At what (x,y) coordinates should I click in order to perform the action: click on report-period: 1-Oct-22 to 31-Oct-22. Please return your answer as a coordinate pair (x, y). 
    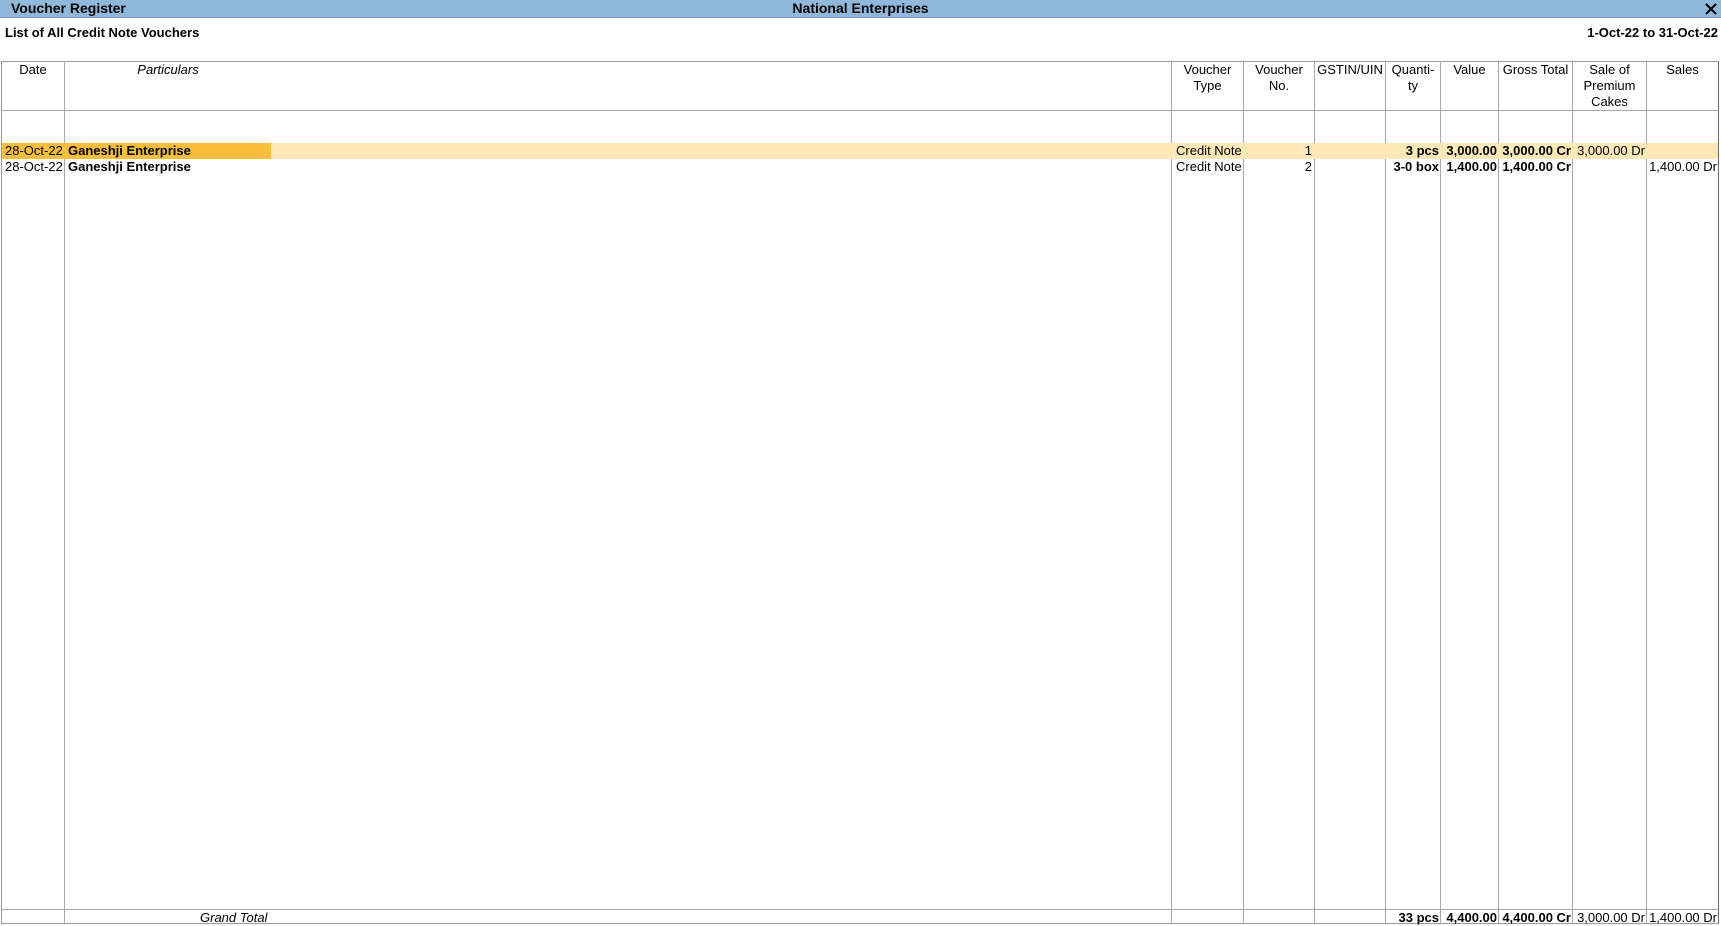
    Looking at the image, I should click on (1652, 32).